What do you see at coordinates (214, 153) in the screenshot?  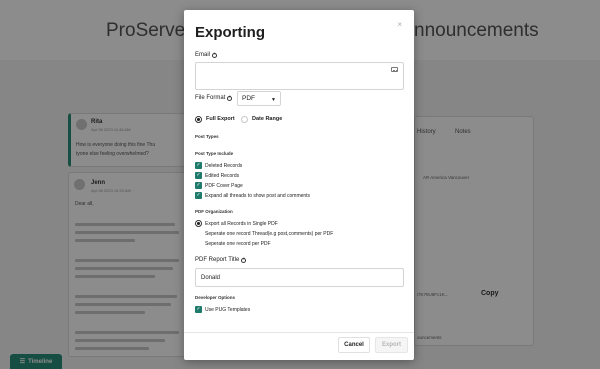 I see `post-type-include-heading: Post Type Include` at bounding box center [214, 153].